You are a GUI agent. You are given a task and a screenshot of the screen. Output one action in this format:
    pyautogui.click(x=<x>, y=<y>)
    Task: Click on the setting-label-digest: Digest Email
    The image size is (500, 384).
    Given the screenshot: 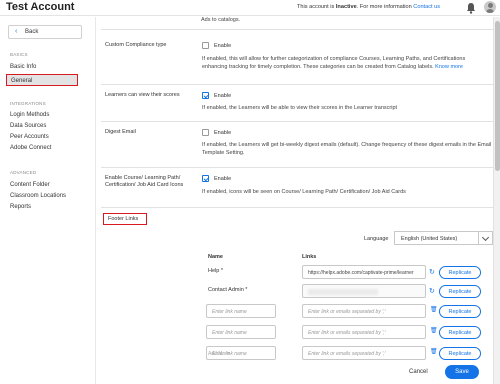 What is the action you would take?
    pyautogui.click(x=120, y=132)
    